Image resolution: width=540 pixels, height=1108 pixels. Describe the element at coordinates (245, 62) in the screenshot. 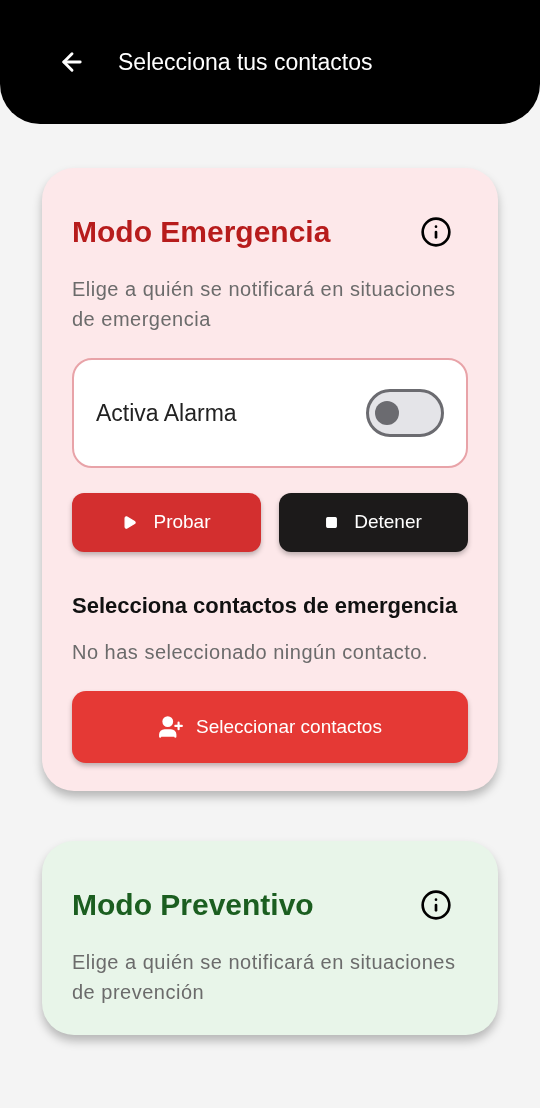

I see `screen-title: Selecciona tus contactos` at that location.